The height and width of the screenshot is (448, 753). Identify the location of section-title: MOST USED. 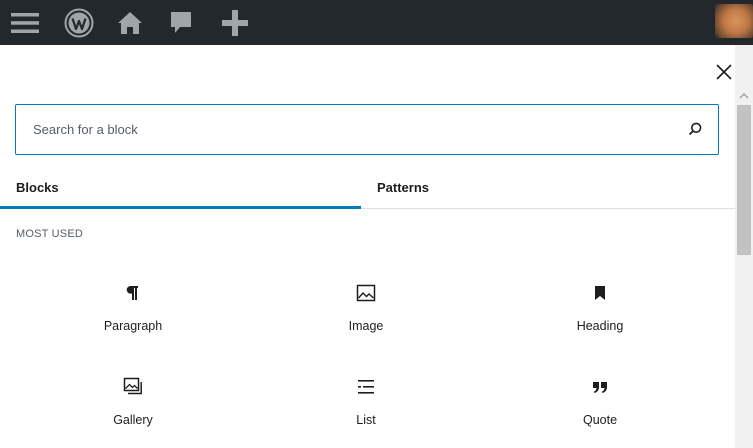
(49, 234).